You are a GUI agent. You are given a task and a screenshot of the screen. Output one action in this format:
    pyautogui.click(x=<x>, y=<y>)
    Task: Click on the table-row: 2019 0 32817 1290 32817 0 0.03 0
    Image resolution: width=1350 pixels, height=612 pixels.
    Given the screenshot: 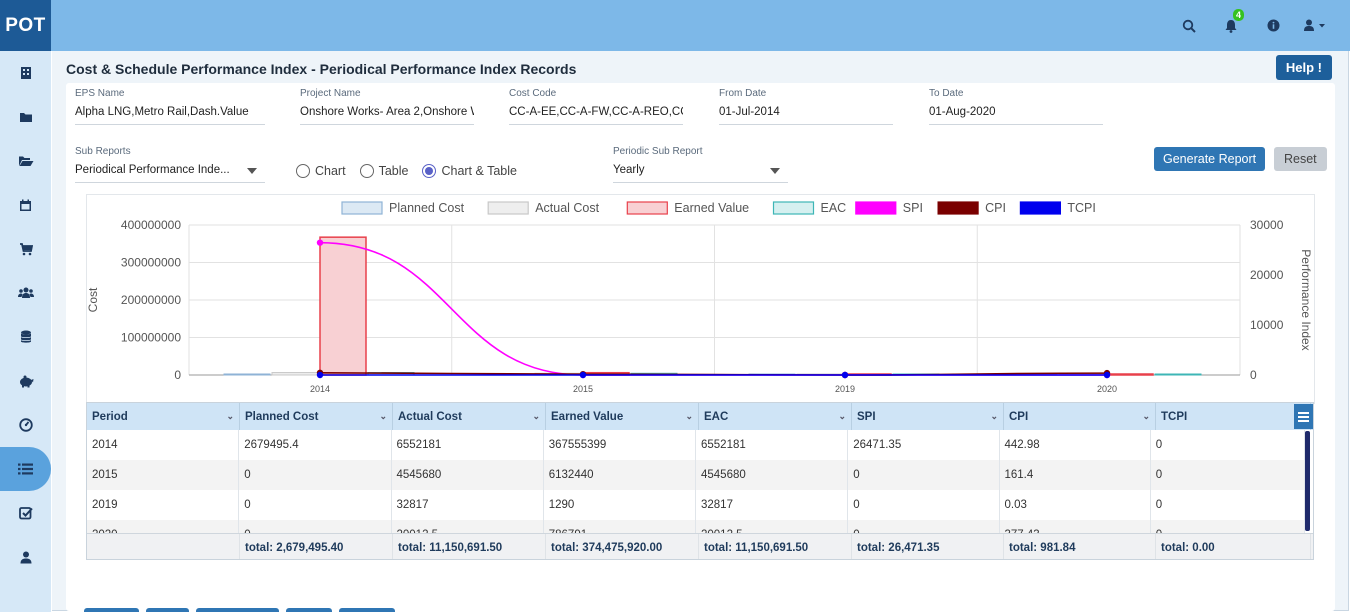 What is the action you would take?
    pyautogui.click(x=696, y=505)
    